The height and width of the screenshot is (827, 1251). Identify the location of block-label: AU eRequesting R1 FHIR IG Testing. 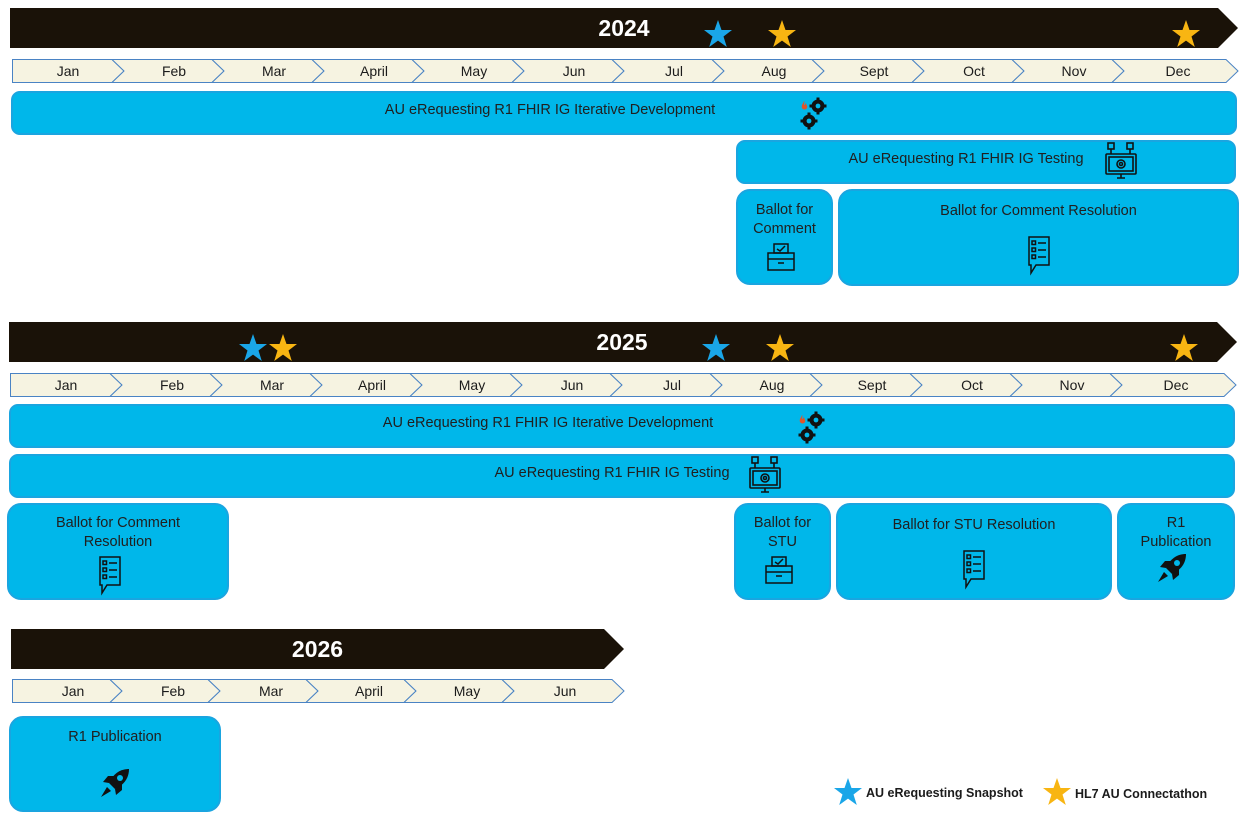
(612, 473).